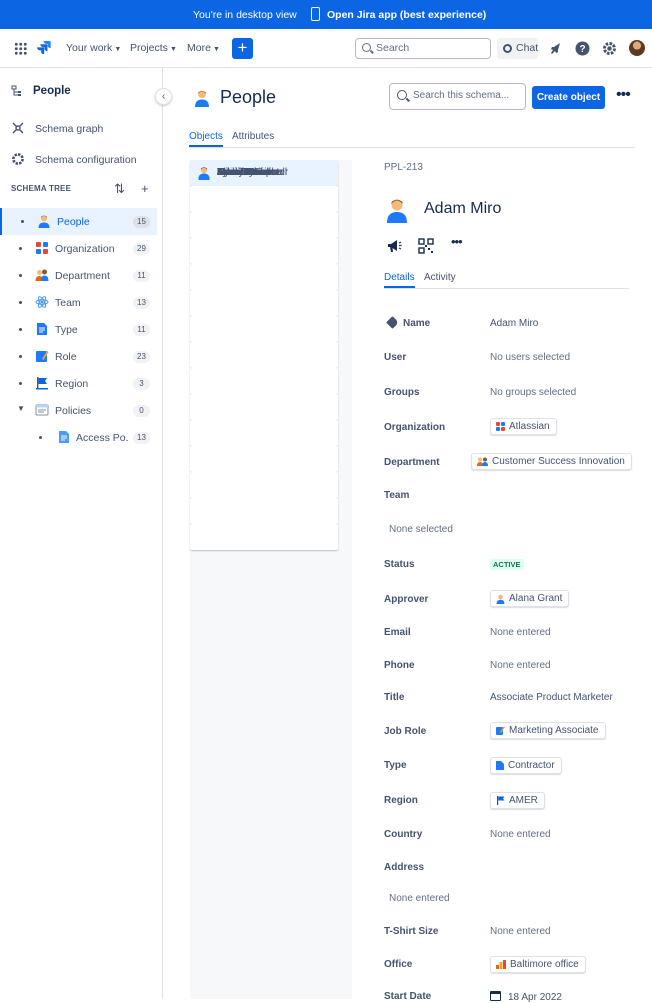 The width and height of the screenshot is (652, 1003). I want to click on object-list-item: Ryan Lee, so click(264, 345).